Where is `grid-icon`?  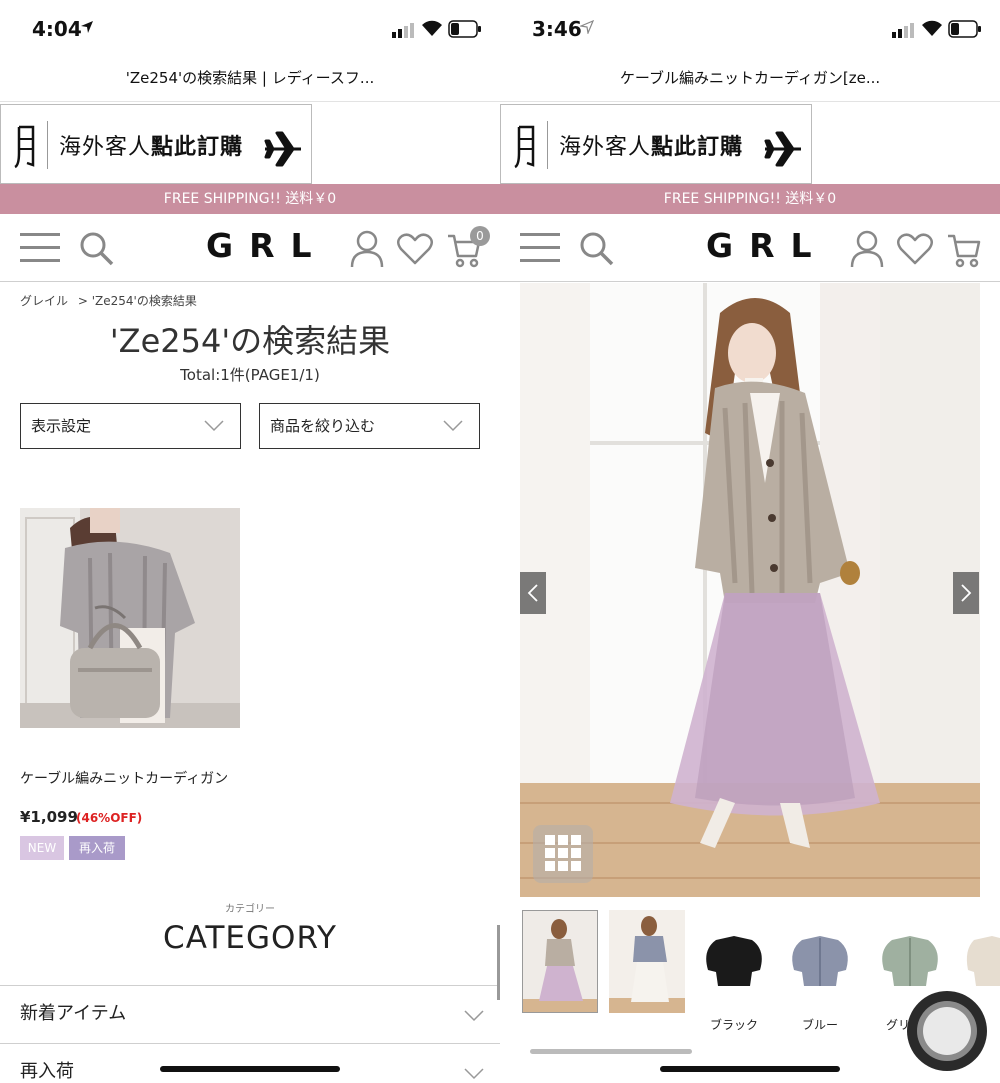
grid-icon is located at coordinates (563, 853).